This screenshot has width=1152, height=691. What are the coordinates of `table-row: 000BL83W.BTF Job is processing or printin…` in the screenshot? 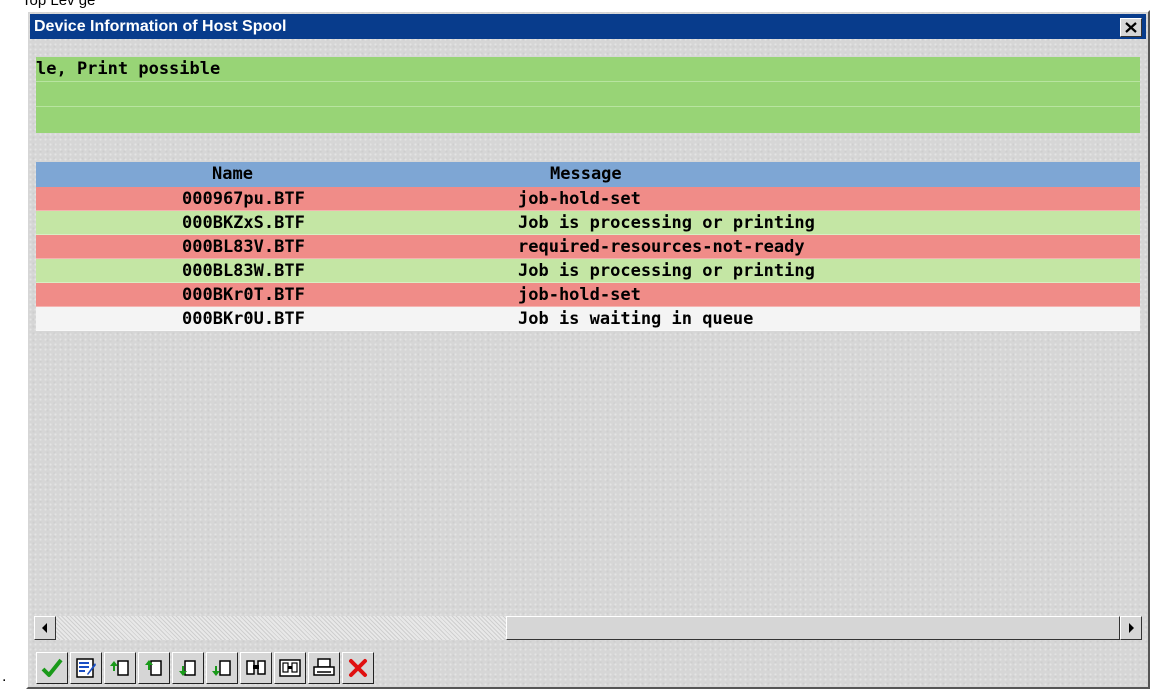 It's located at (588, 271).